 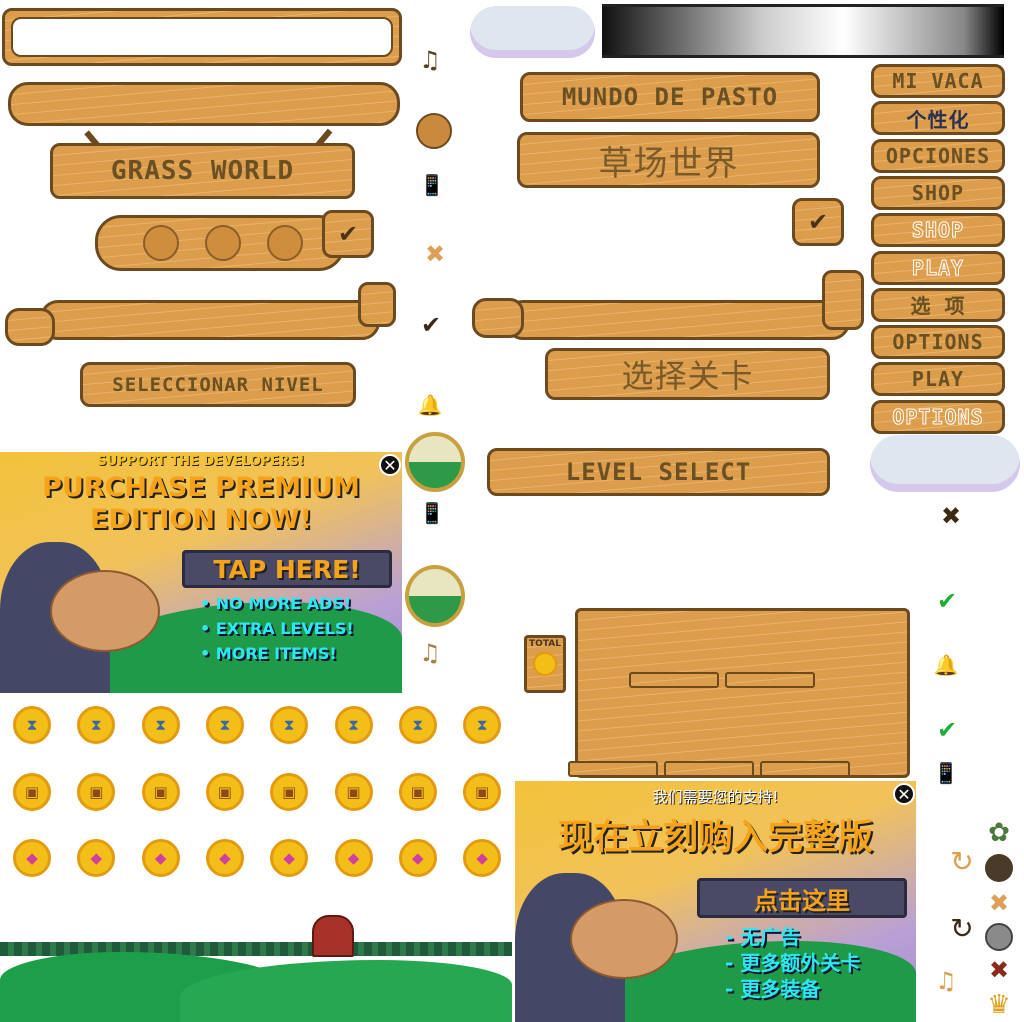 What do you see at coordinates (268, 653) in the screenshot?
I see `ad-bullet: • MORE ITEMS!` at bounding box center [268, 653].